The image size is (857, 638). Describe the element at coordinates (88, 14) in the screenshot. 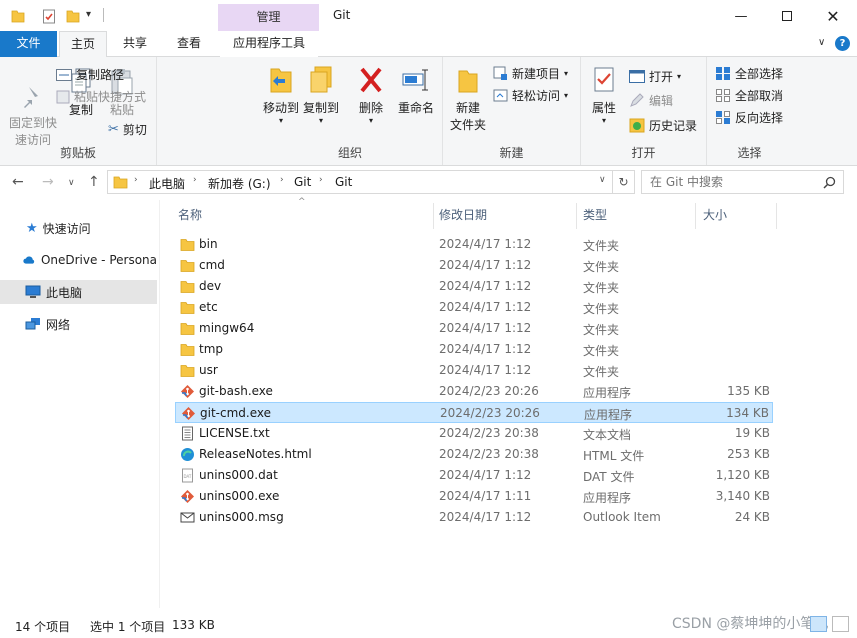

I see `customize-qat-chevron-icon: ▾` at that location.